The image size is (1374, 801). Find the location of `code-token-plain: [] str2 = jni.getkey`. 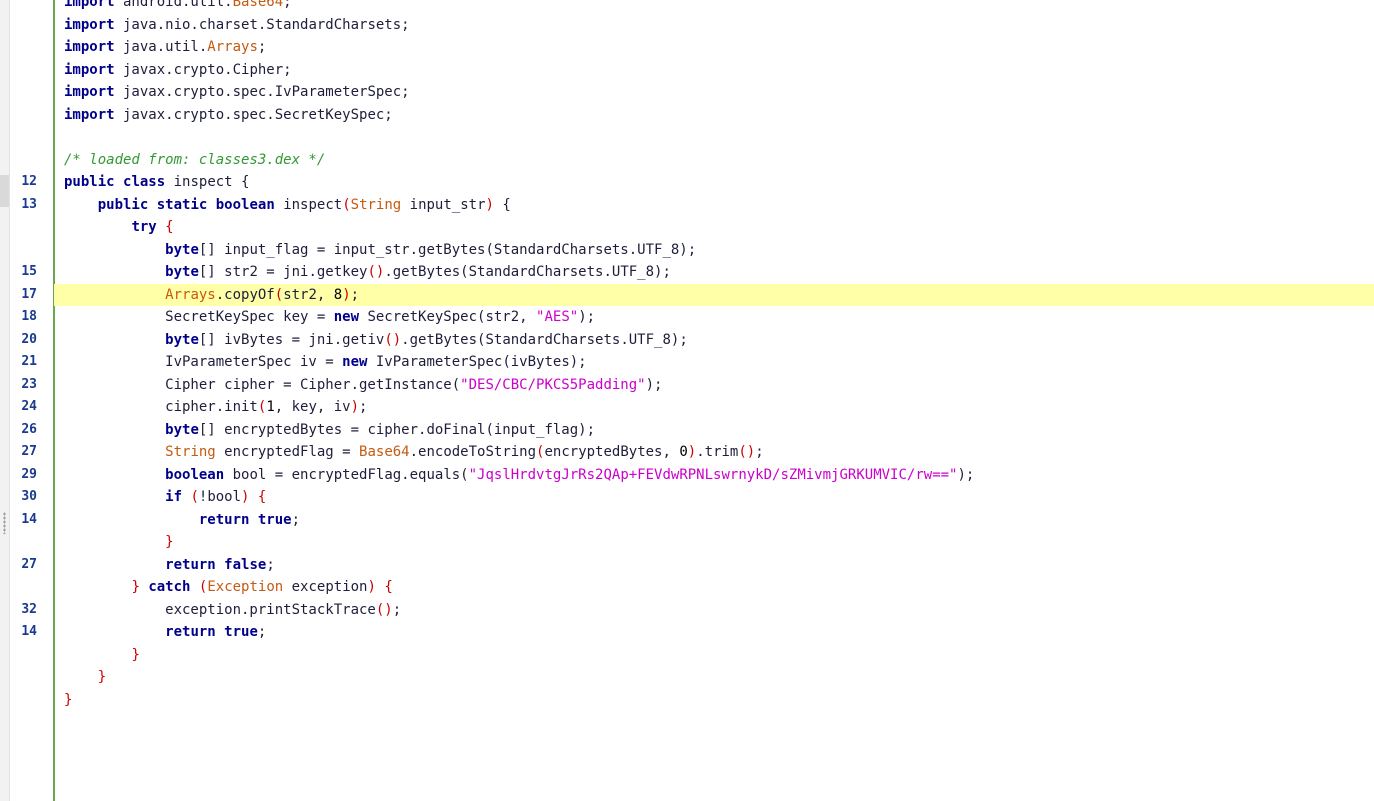

code-token-plain: [] str2 = jni.getkey is located at coordinates (283, 272).